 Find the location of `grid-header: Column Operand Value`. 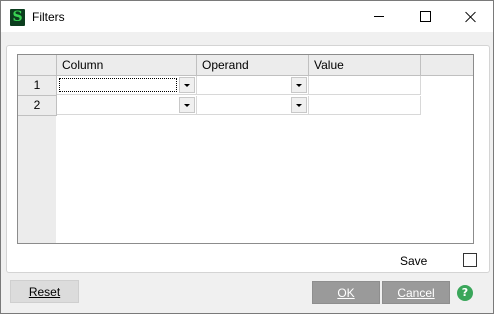

grid-header: Column Operand Value is located at coordinates (245, 65).